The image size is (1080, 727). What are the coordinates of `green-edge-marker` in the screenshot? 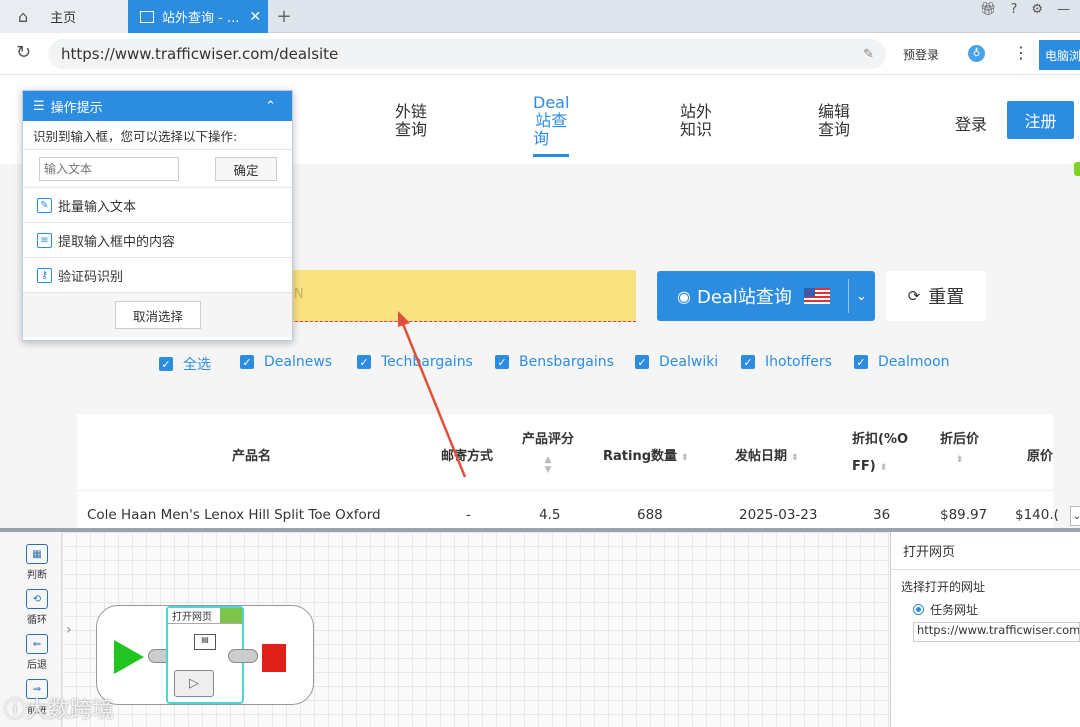 It's located at (1077, 169).